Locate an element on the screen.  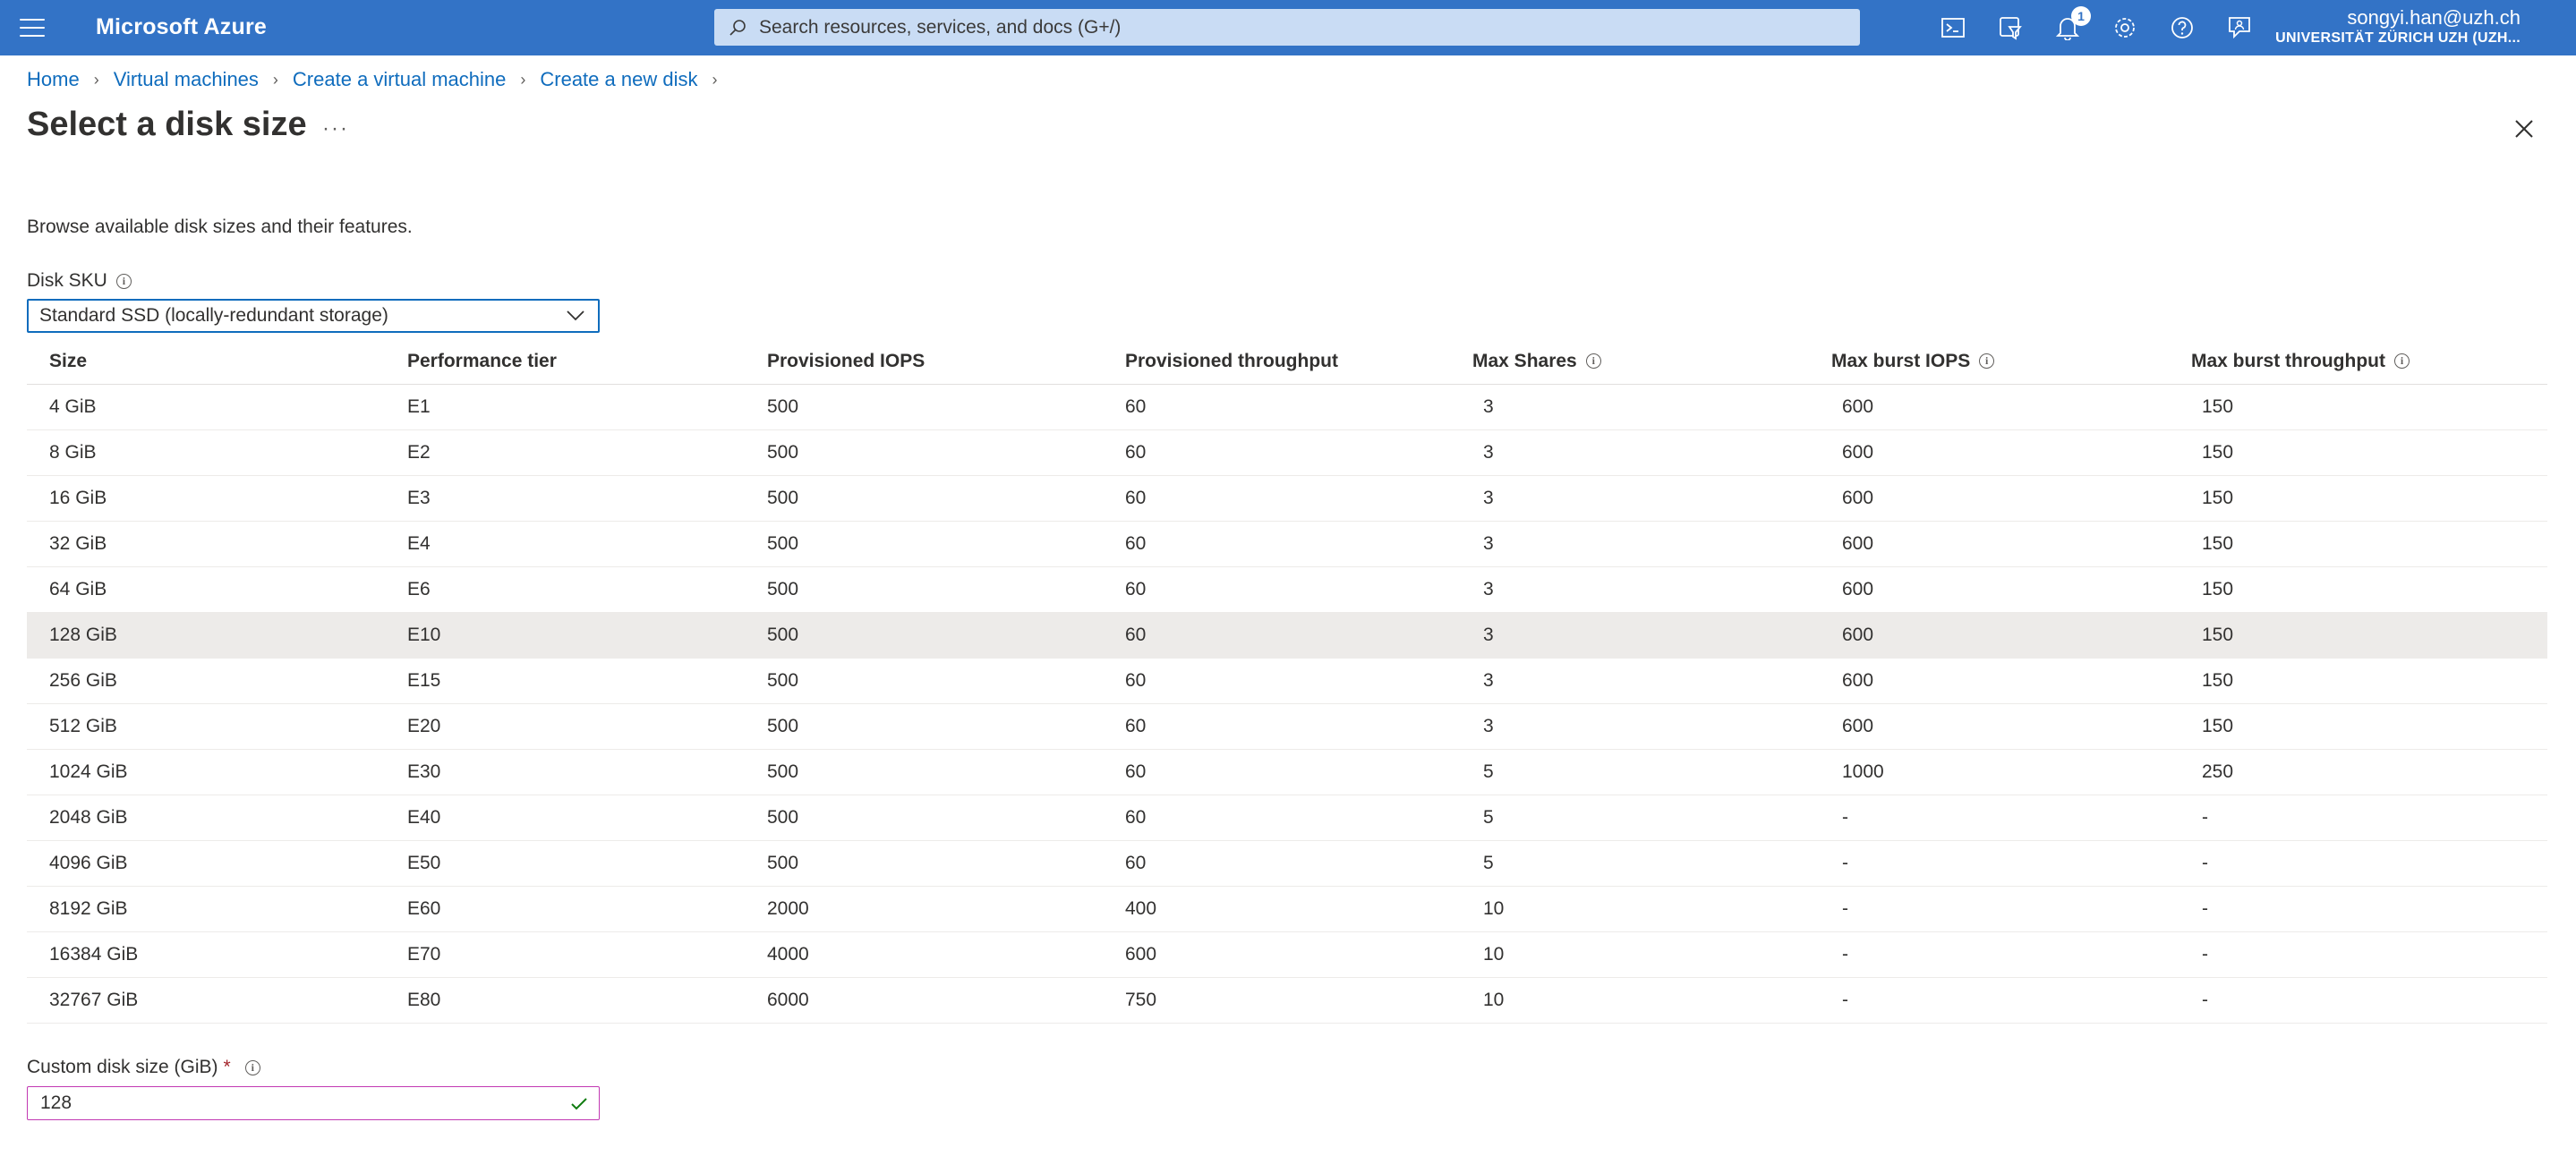
directory-filter-icon is located at coordinates (2010, 28).